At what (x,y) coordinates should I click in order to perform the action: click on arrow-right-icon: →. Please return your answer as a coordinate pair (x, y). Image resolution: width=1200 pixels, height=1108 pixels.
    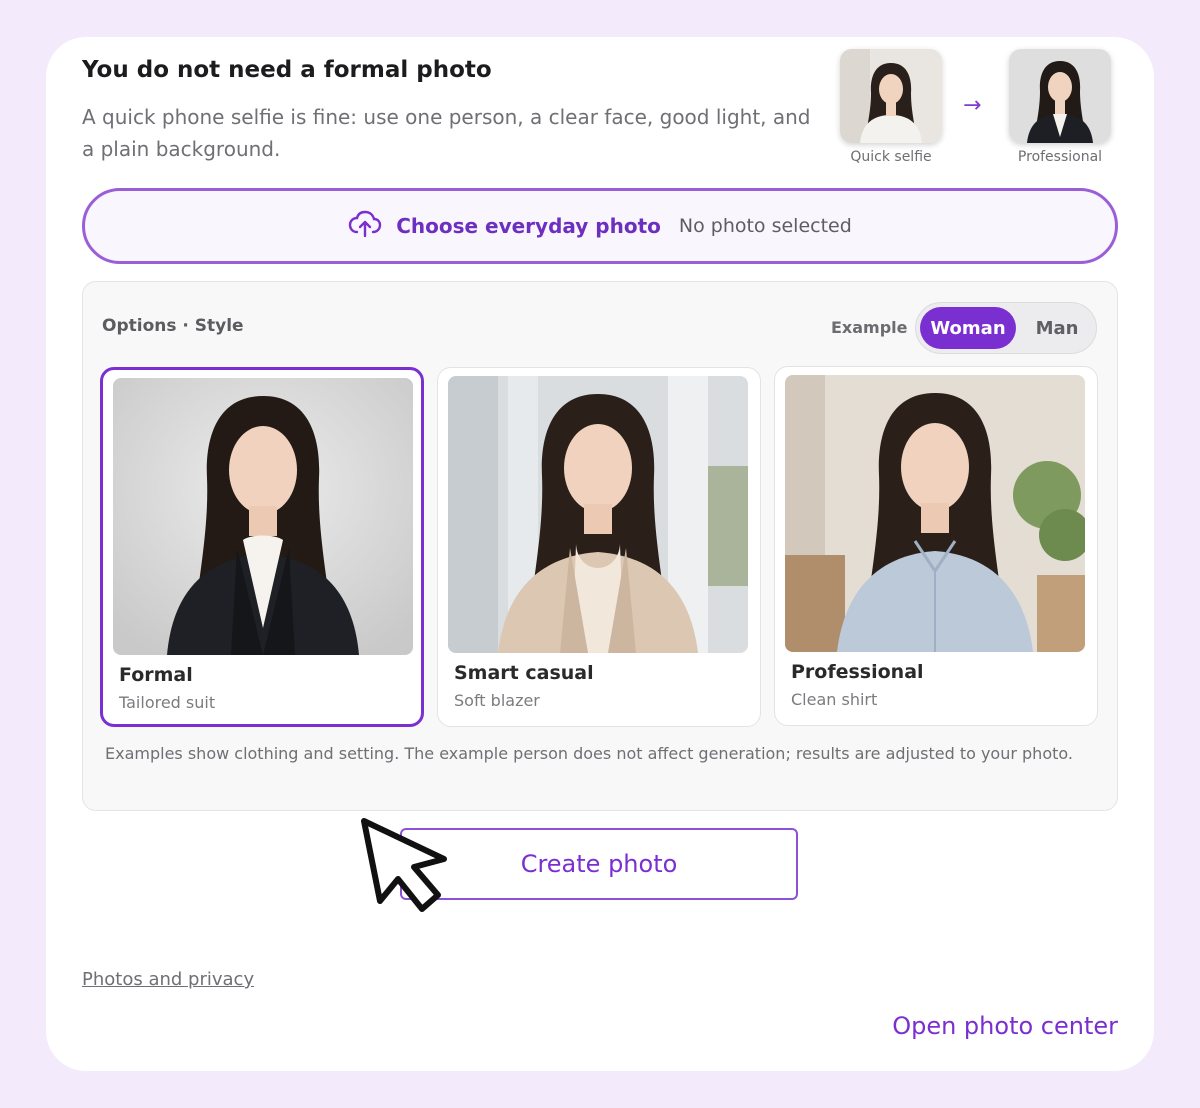
    Looking at the image, I should click on (972, 105).